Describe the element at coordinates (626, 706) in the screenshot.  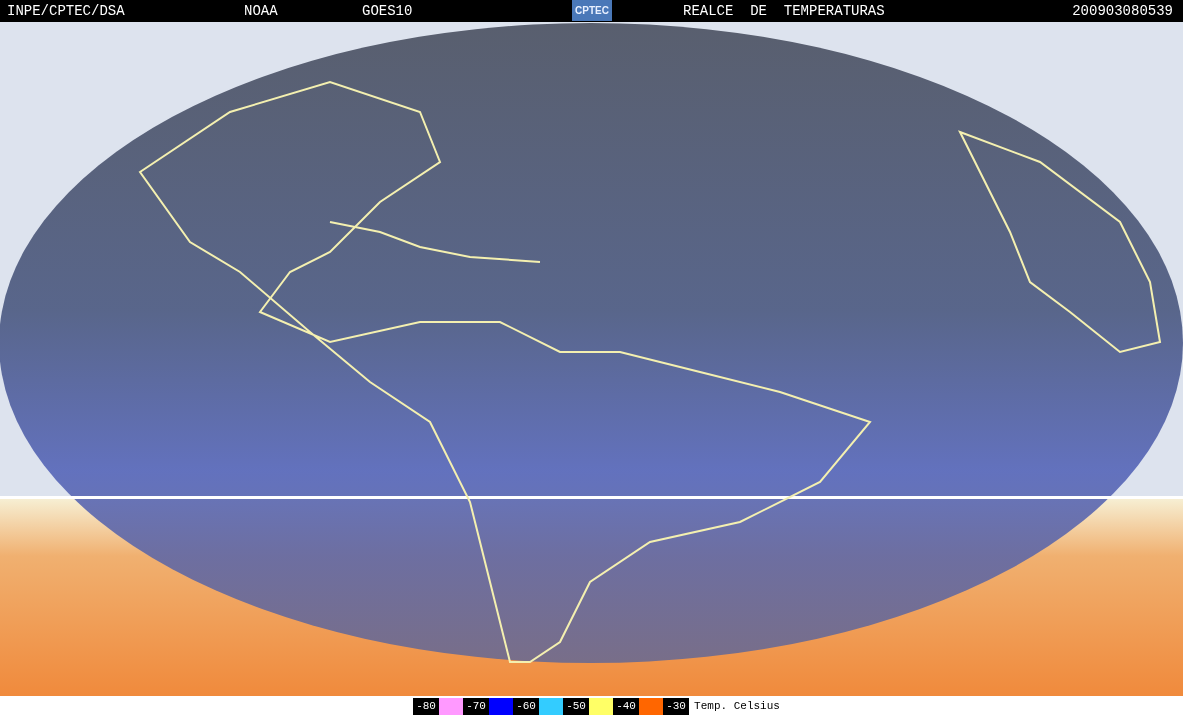
I see `legend-label: -40` at that location.